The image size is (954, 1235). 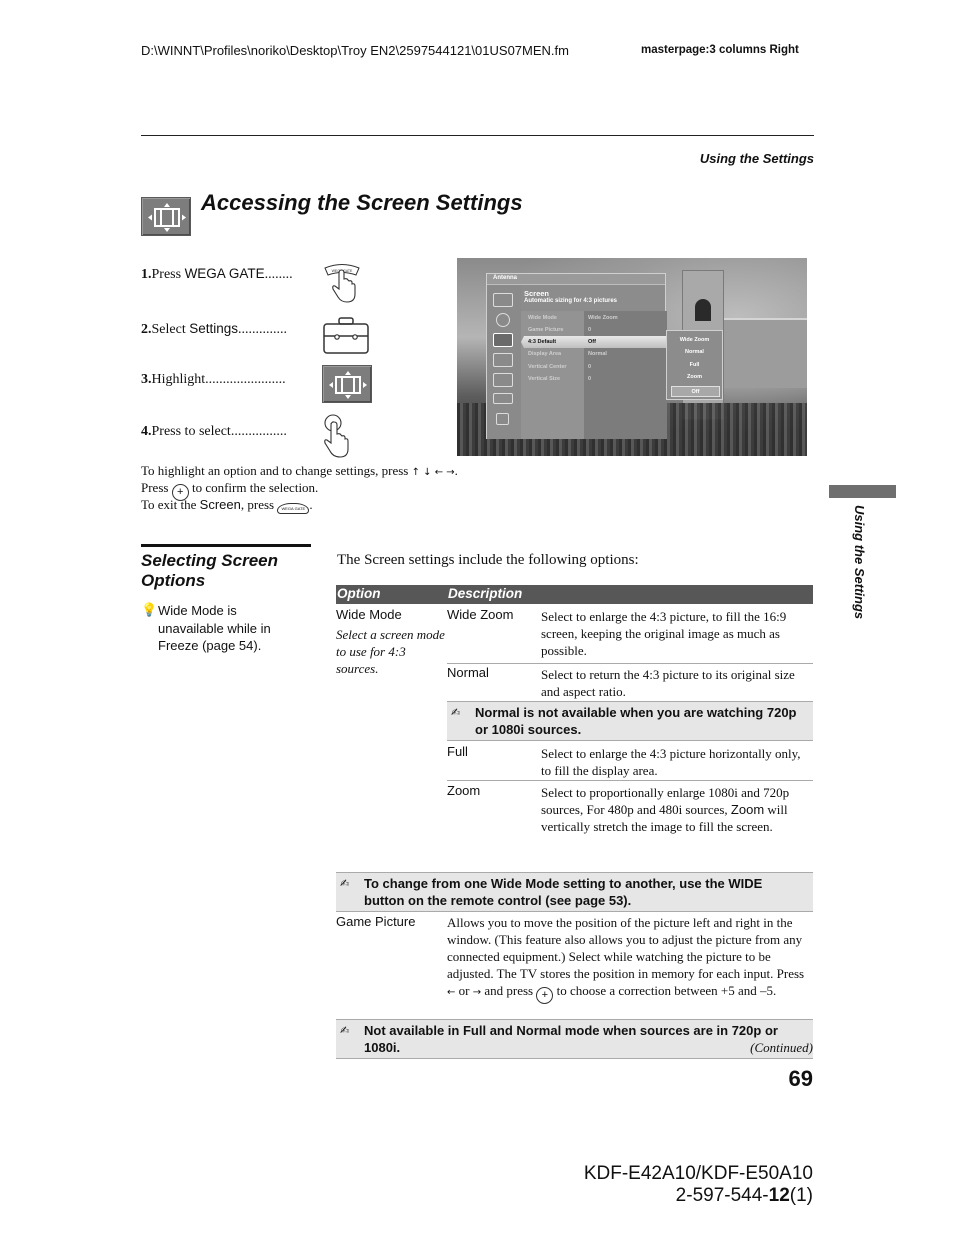 What do you see at coordinates (756, 158) in the screenshot?
I see `running-head: Using the Settings` at bounding box center [756, 158].